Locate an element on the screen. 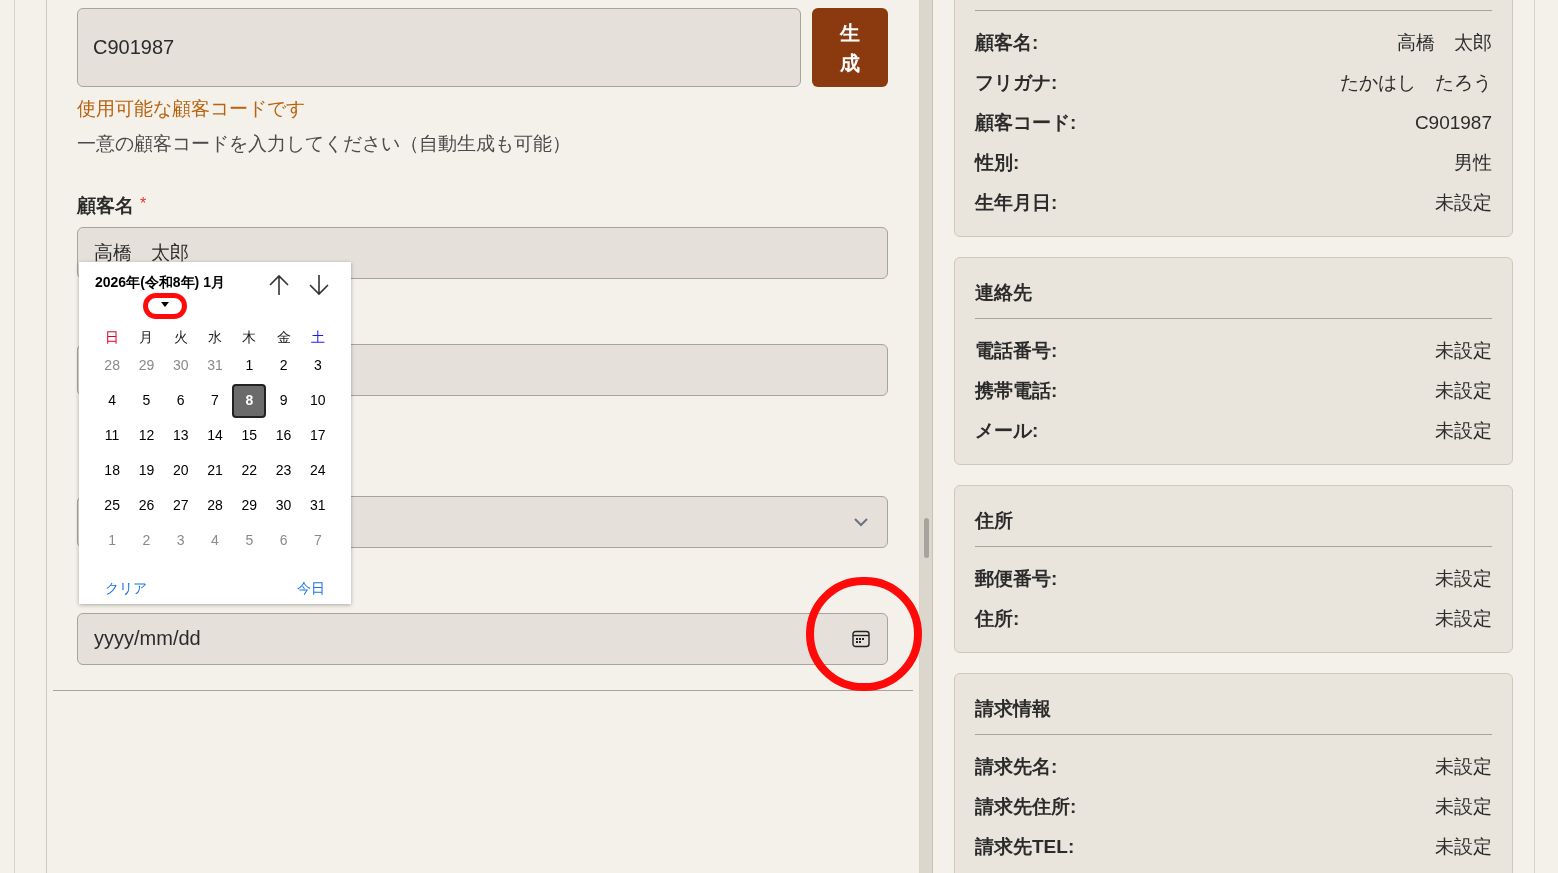 This screenshot has width=1558, height=873. weekday-label: 月 is located at coordinates (146, 337).